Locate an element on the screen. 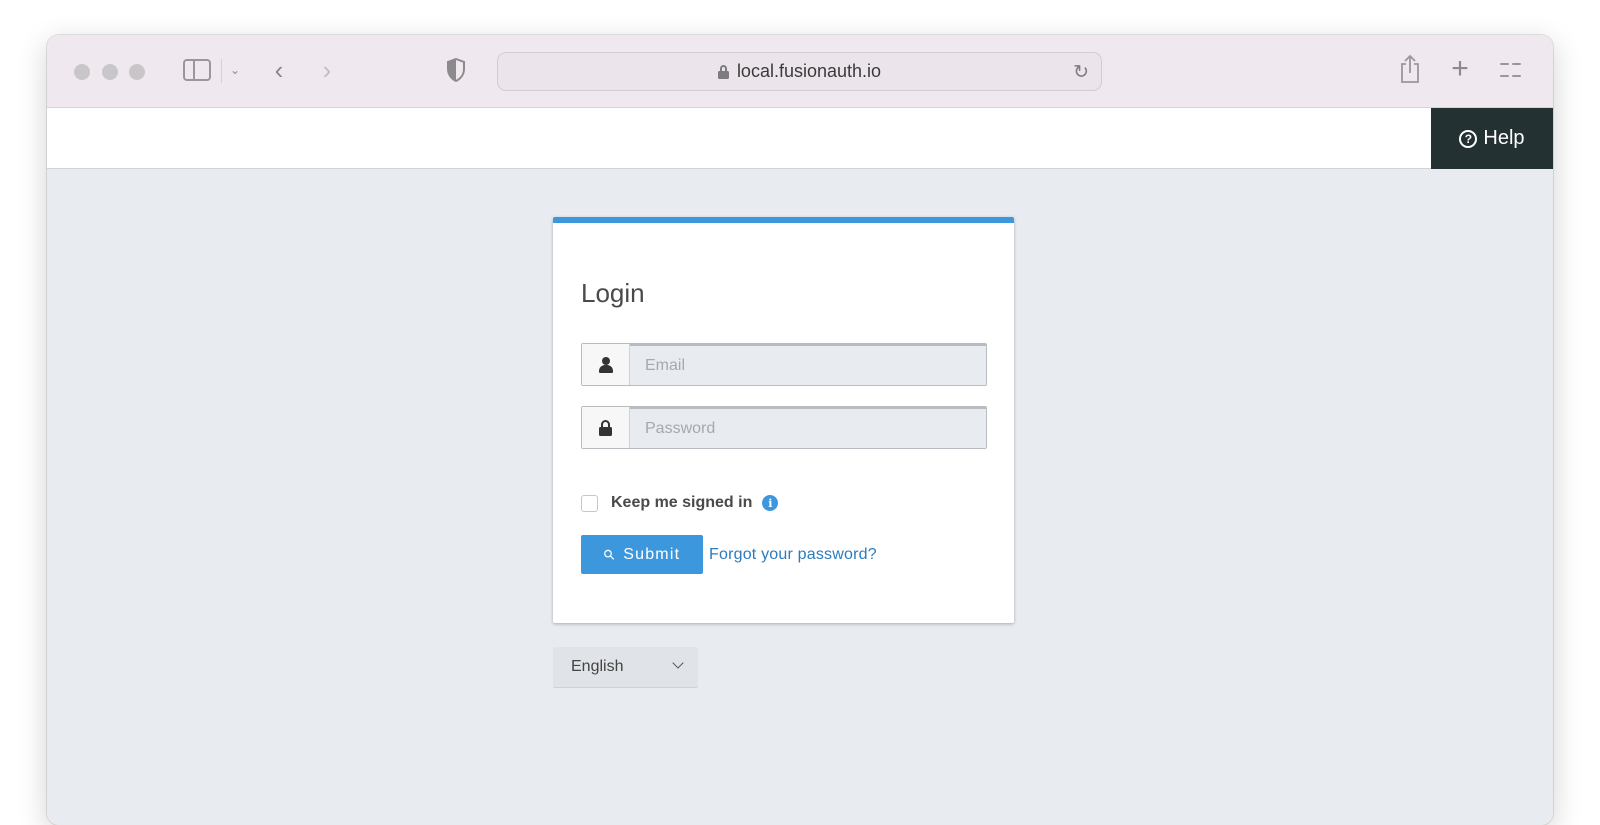 The height and width of the screenshot is (825, 1600). chevron-down-icon is located at coordinates (678, 663).